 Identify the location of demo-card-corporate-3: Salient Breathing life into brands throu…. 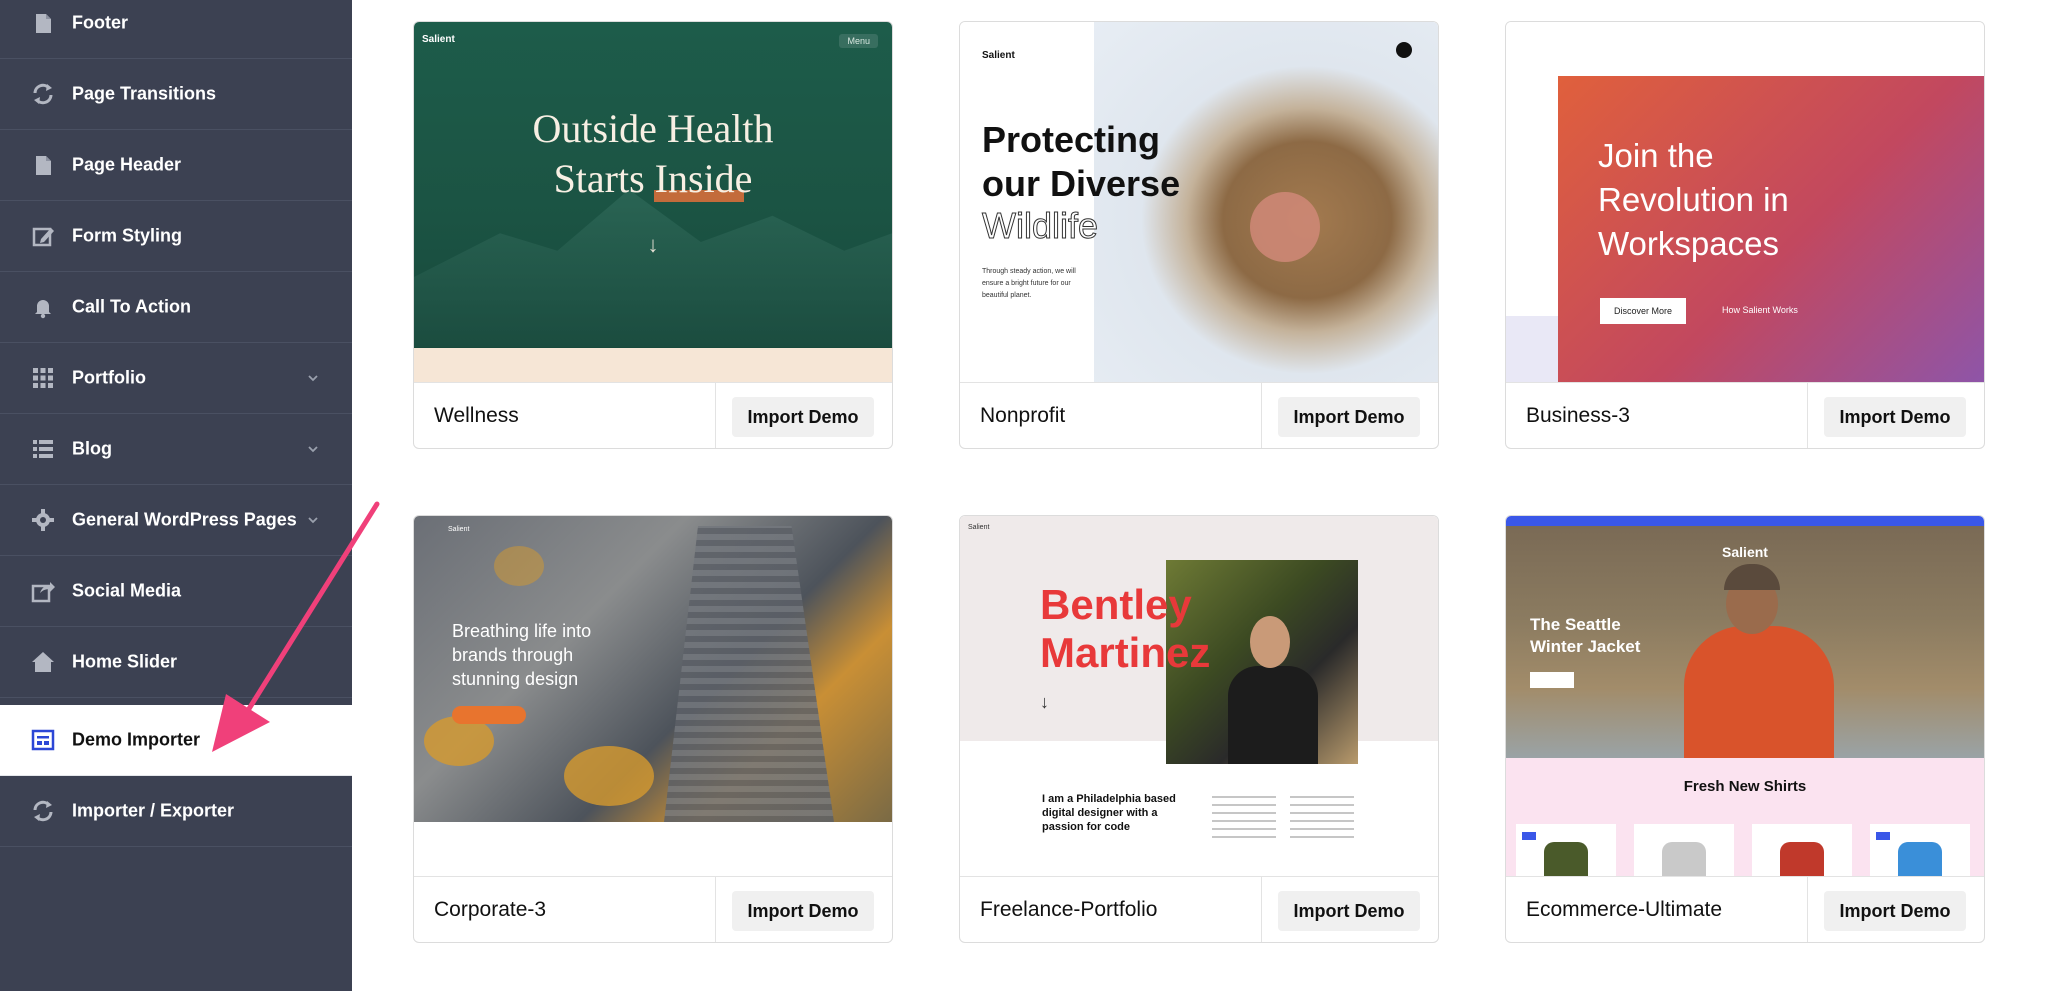
(653, 729).